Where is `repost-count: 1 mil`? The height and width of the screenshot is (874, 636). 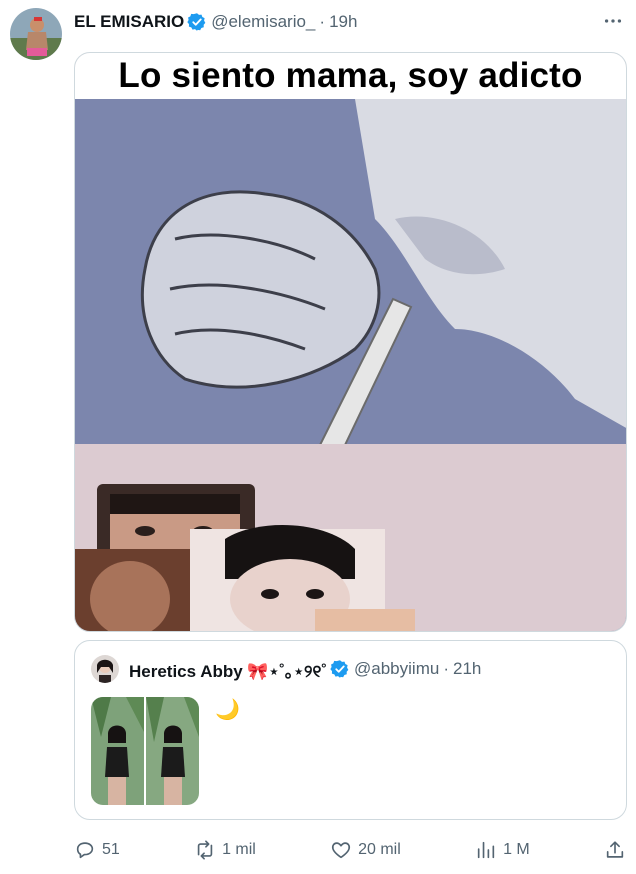 repost-count: 1 mil is located at coordinates (239, 849).